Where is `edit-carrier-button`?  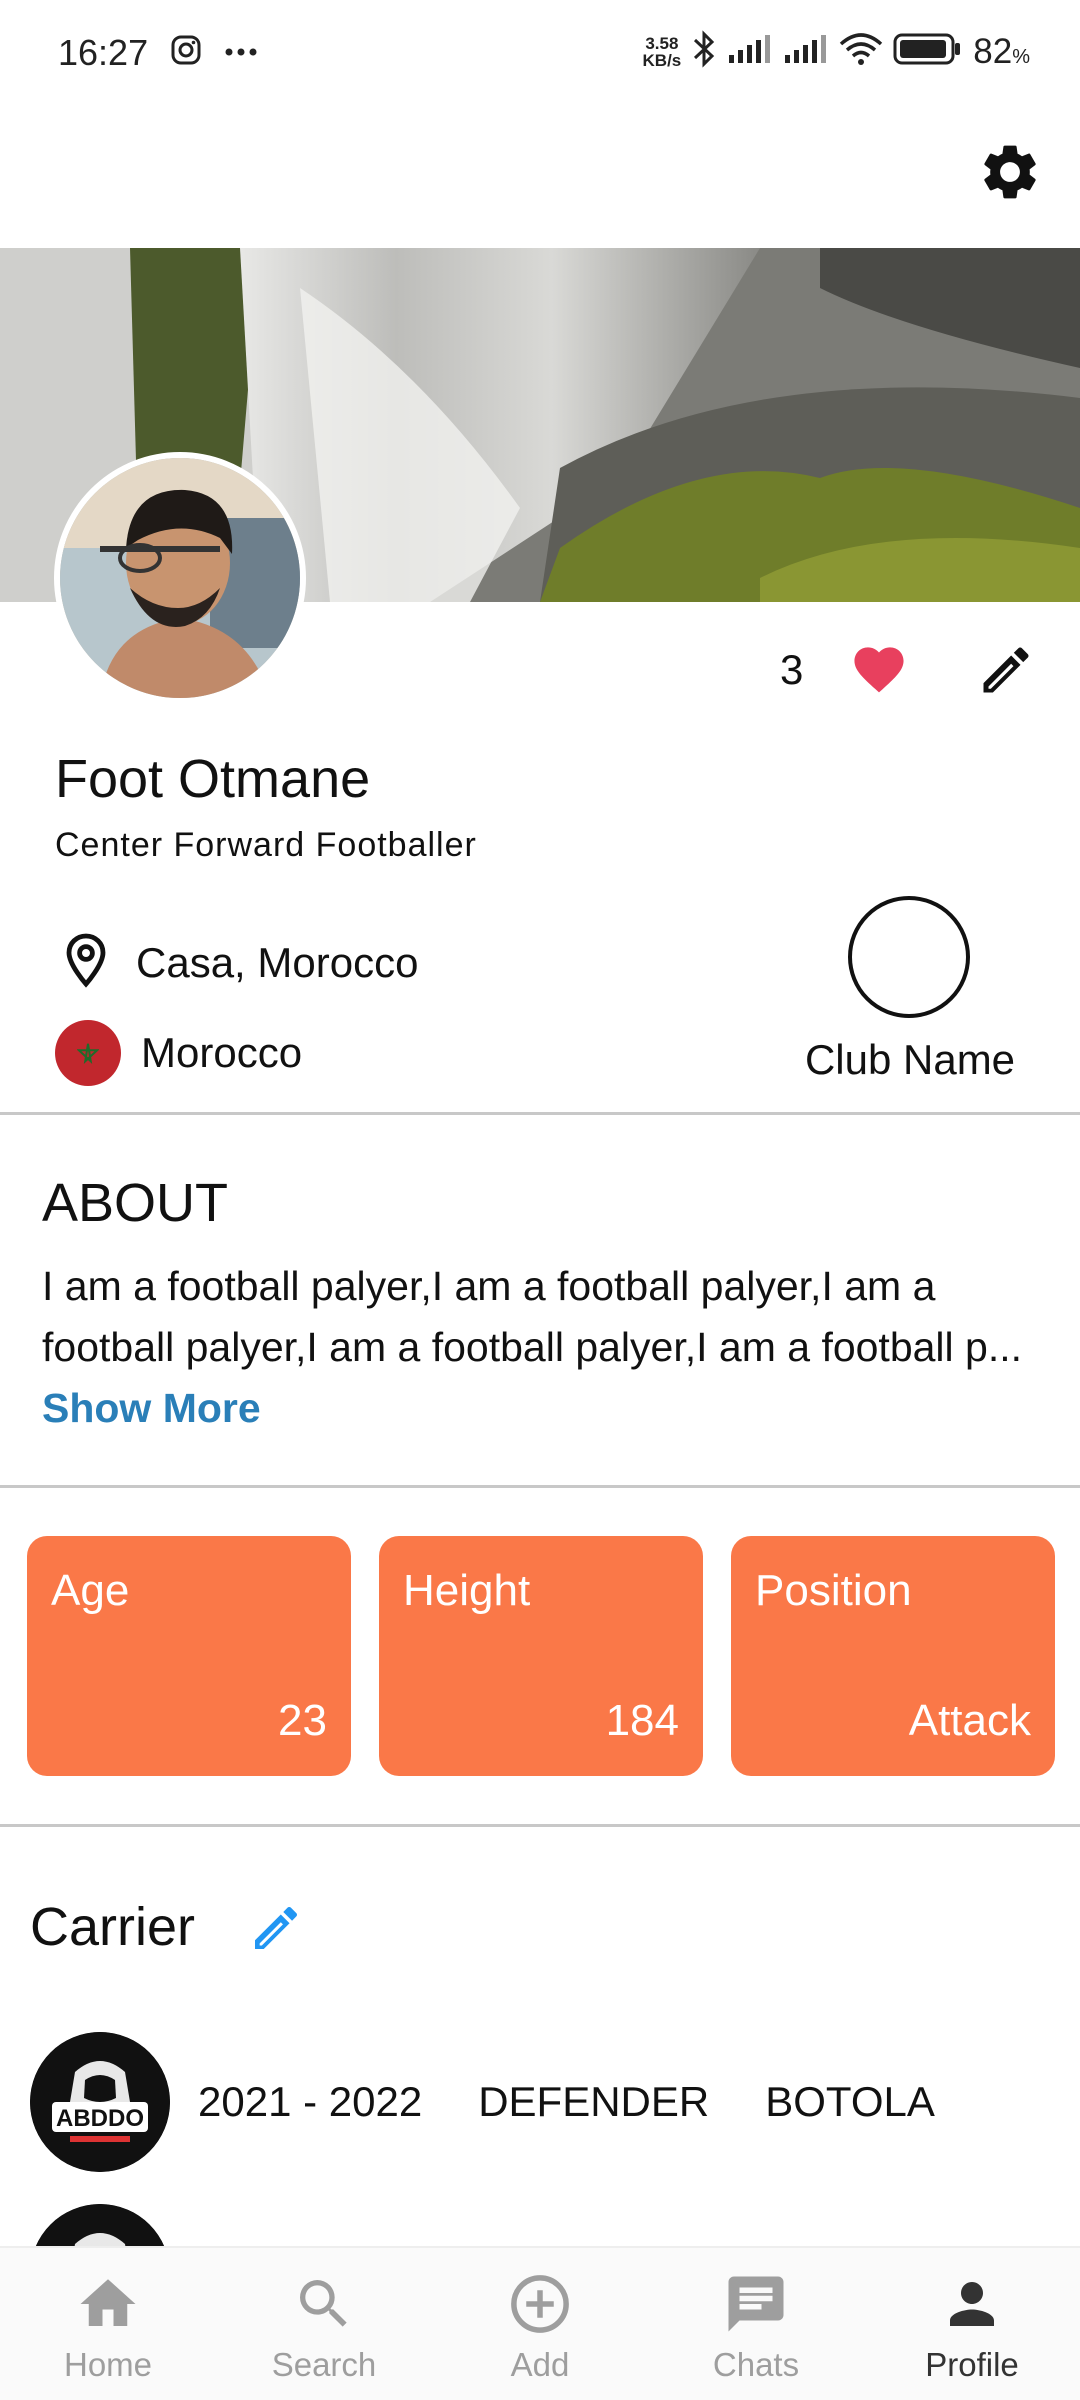 edit-carrier-button is located at coordinates (278, 1930).